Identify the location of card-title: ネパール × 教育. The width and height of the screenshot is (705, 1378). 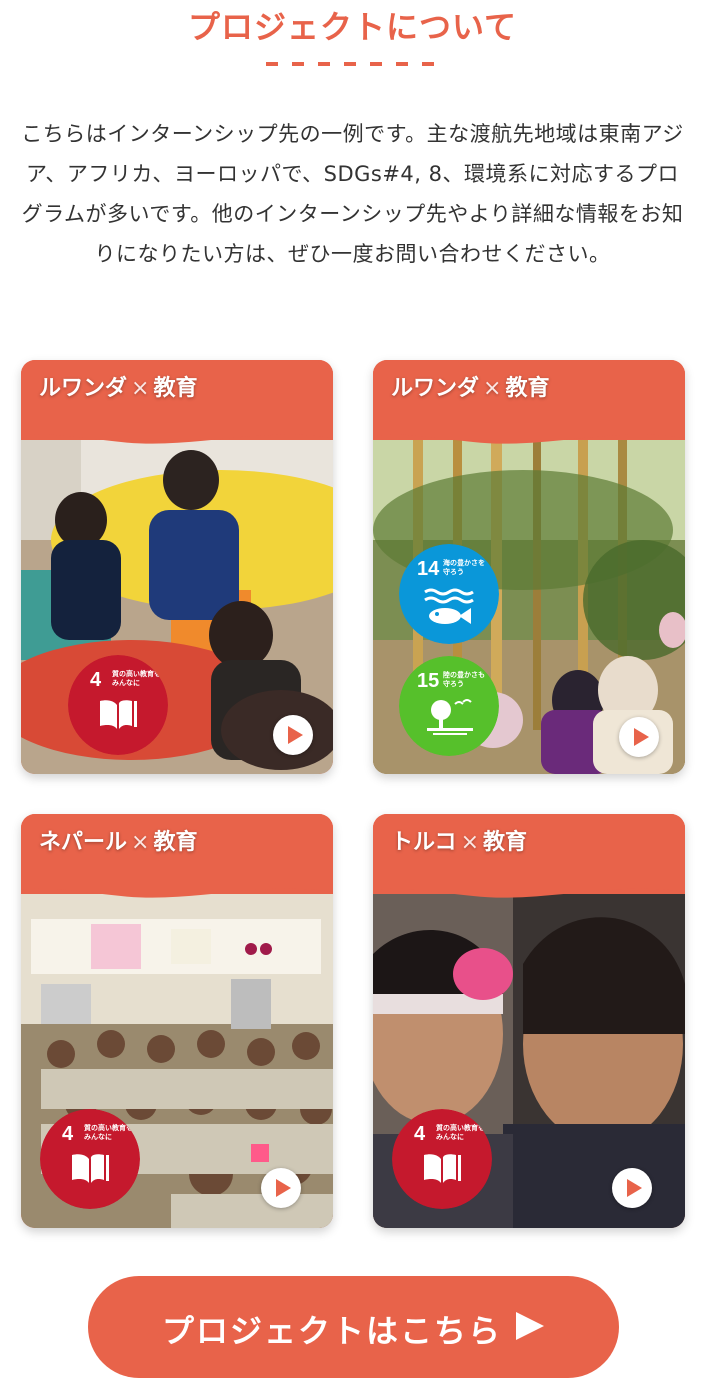
(118, 840).